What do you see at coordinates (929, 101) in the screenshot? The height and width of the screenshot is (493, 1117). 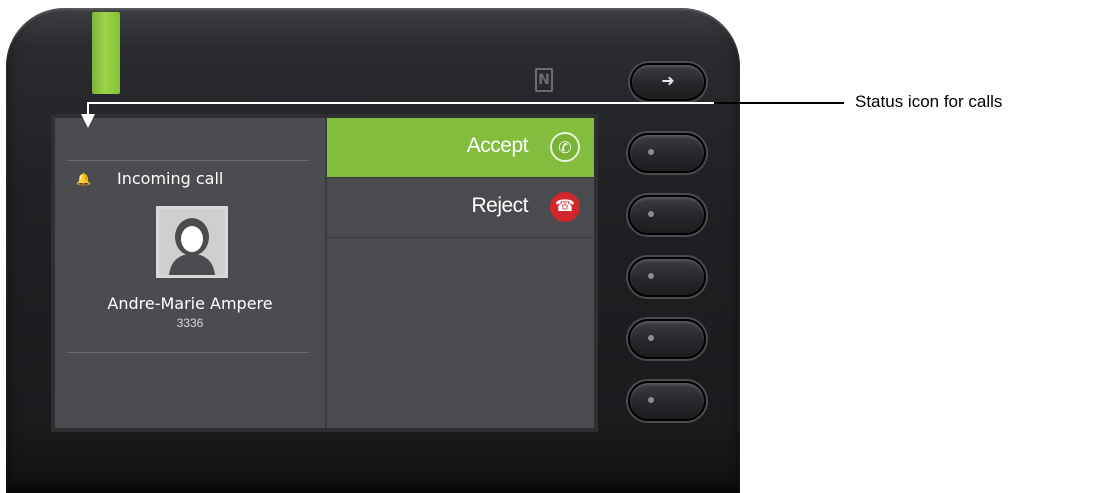 I see `annotation-label: Status icon for calls` at bounding box center [929, 101].